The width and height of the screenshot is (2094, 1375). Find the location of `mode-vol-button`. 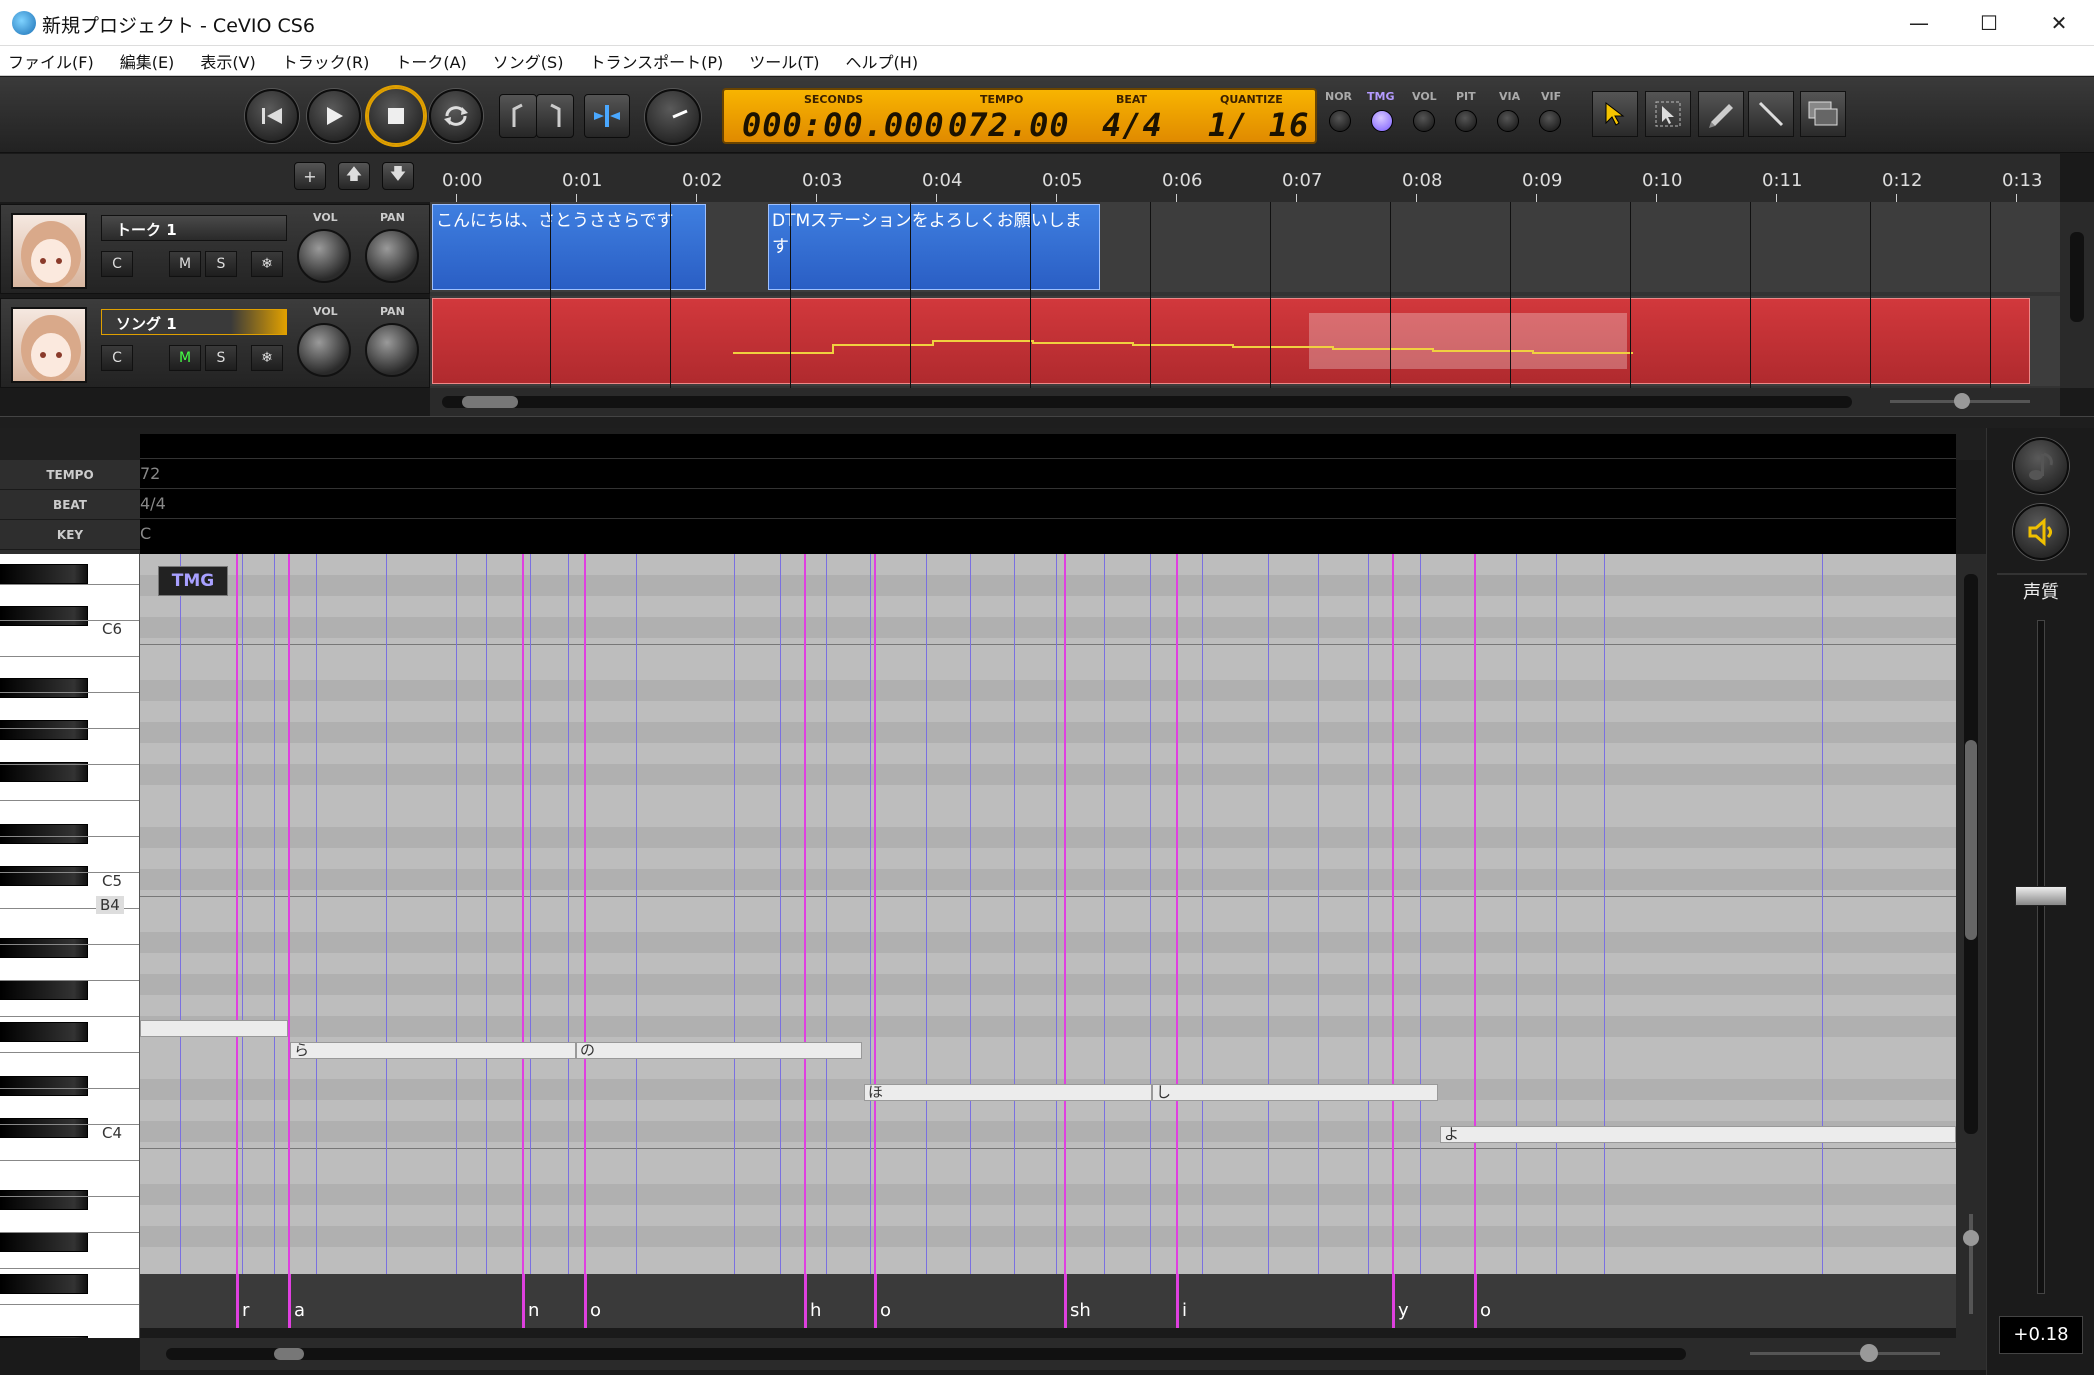

mode-vol-button is located at coordinates (1424, 121).